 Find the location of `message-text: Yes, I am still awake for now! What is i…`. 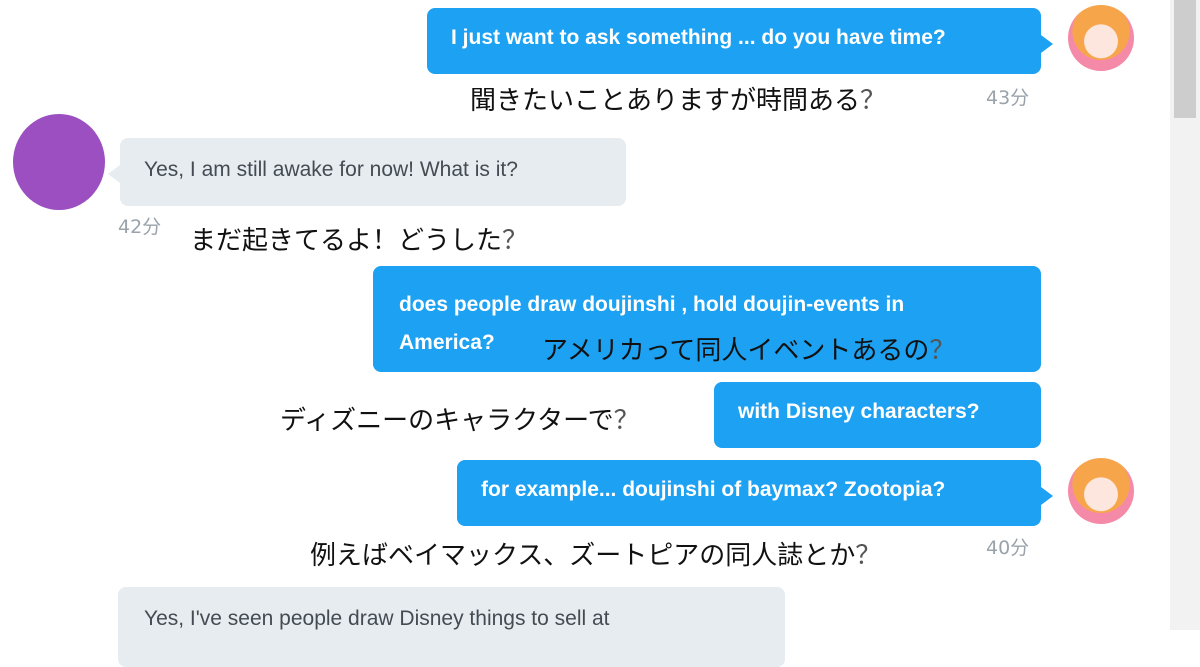

message-text: Yes, I am still awake for now! What is i… is located at coordinates (331, 169).